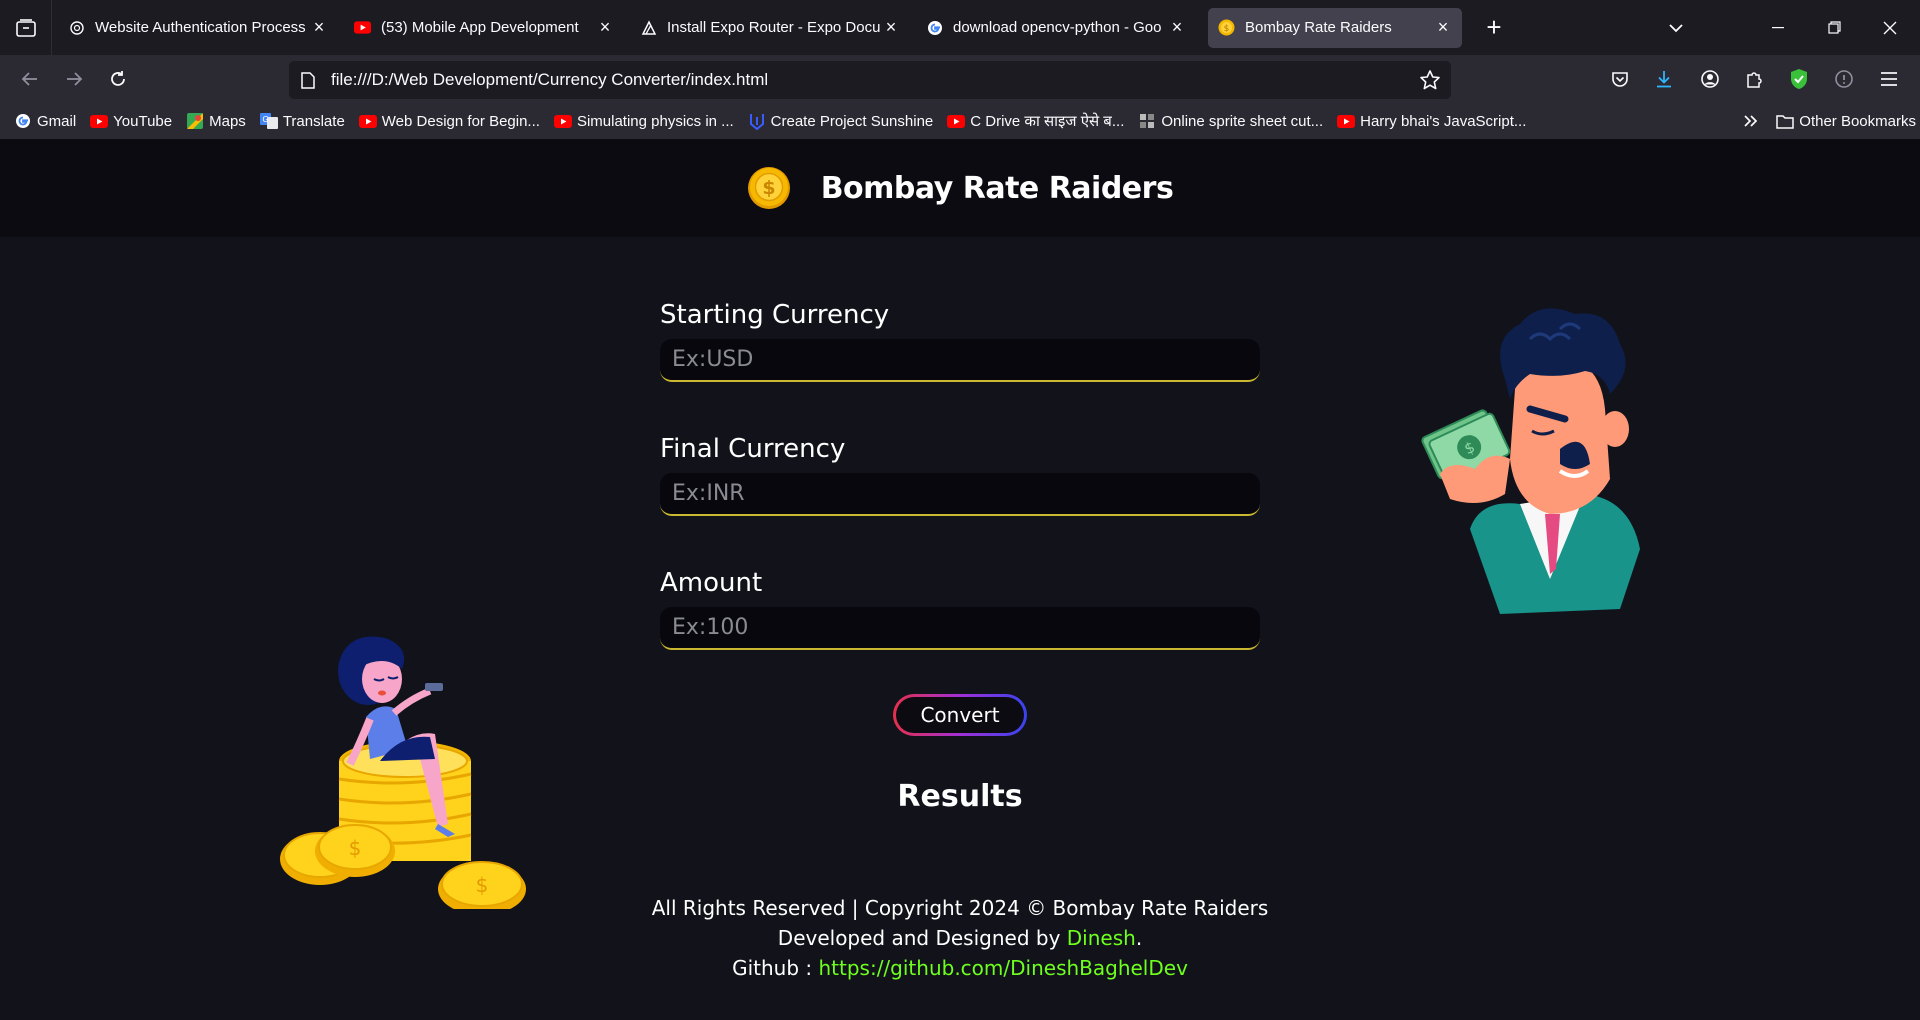 The width and height of the screenshot is (1920, 1020). What do you see at coordinates (313, 121) in the screenshot?
I see `bookmark-label: Translate` at bounding box center [313, 121].